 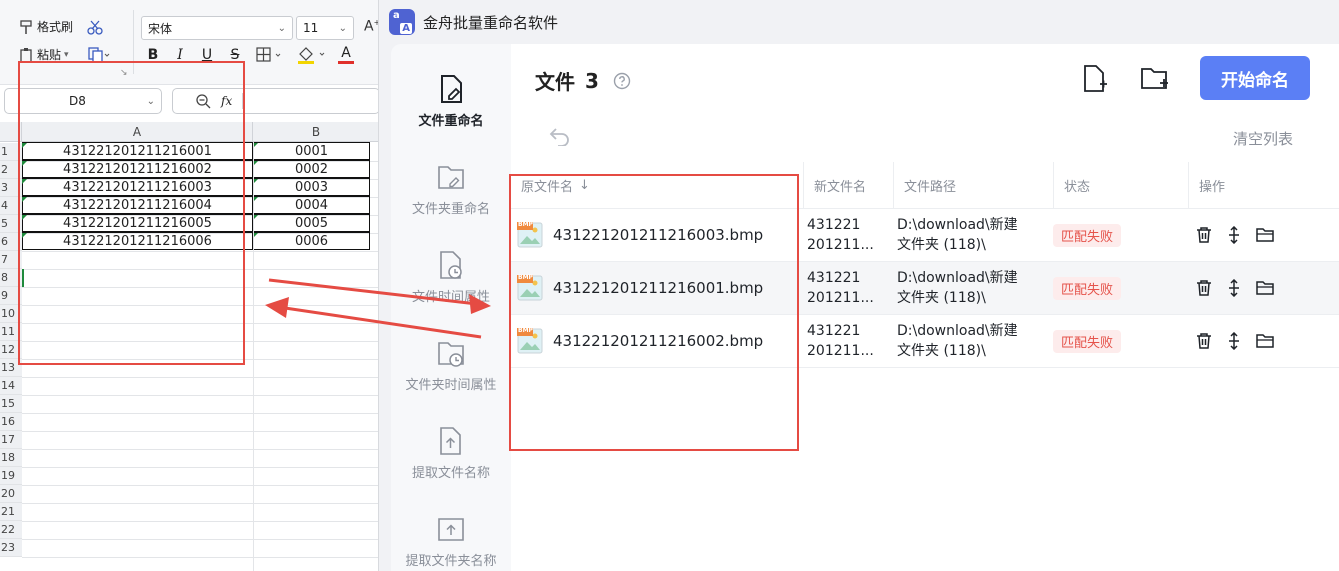 What do you see at coordinates (253, 356) in the screenshot?
I see `column-divider` at bounding box center [253, 356].